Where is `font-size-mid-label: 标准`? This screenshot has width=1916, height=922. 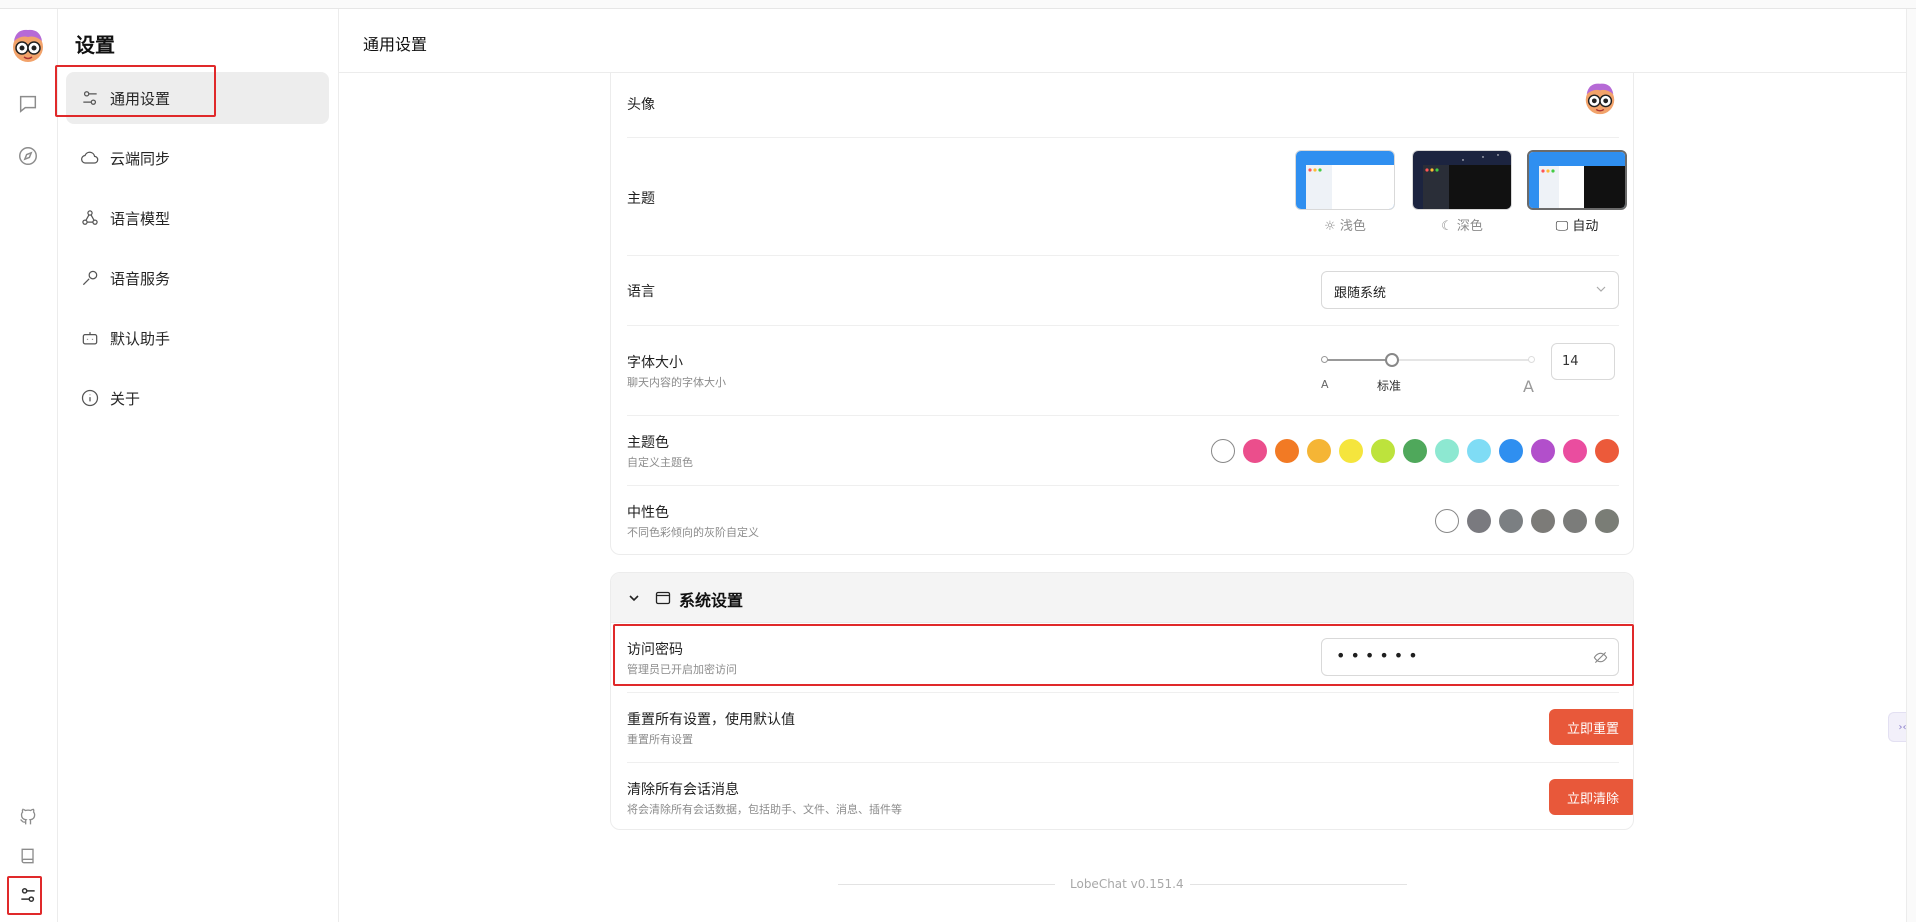 font-size-mid-label: 标准 is located at coordinates (1389, 386).